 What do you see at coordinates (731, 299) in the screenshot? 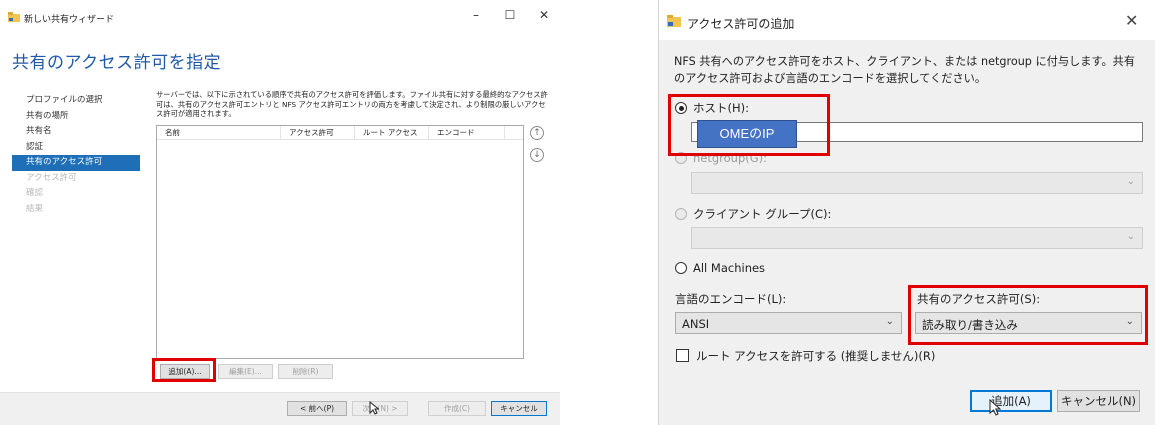
I see `encoding-label: 言語のエンコード(L):` at bounding box center [731, 299].